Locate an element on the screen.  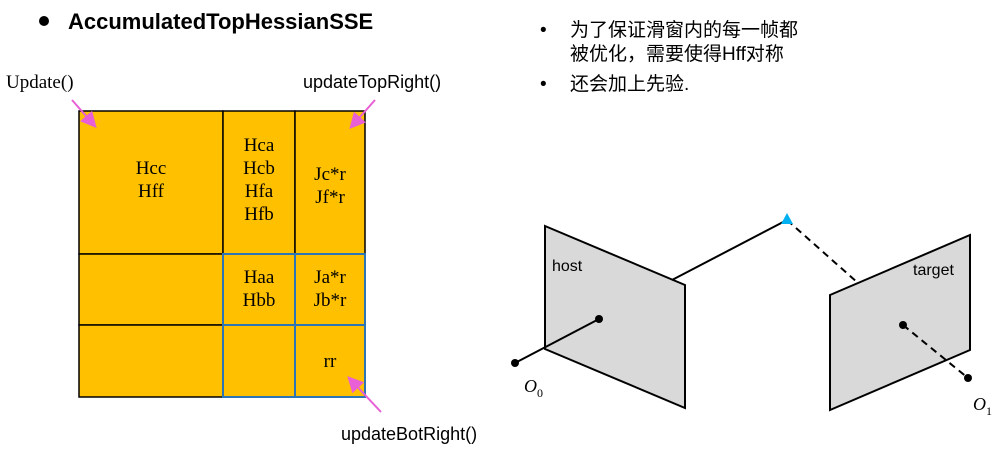
block-left-middle is located at coordinates (151, 289).